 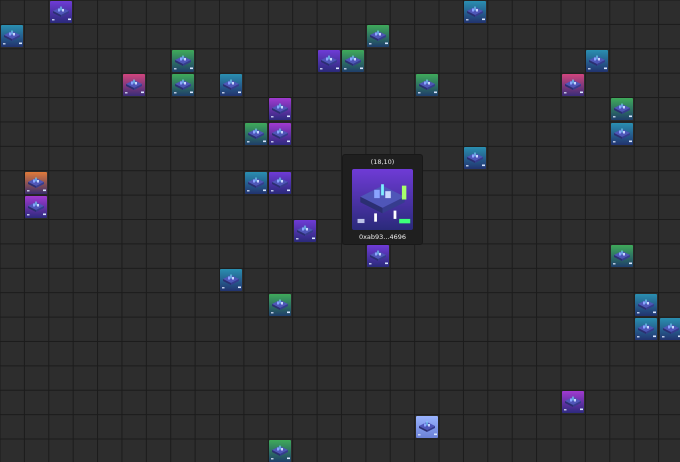 What do you see at coordinates (382, 162) in the screenshot?
I see `parcel-coordinates: (18,10)` at bounding box center [382, 162].